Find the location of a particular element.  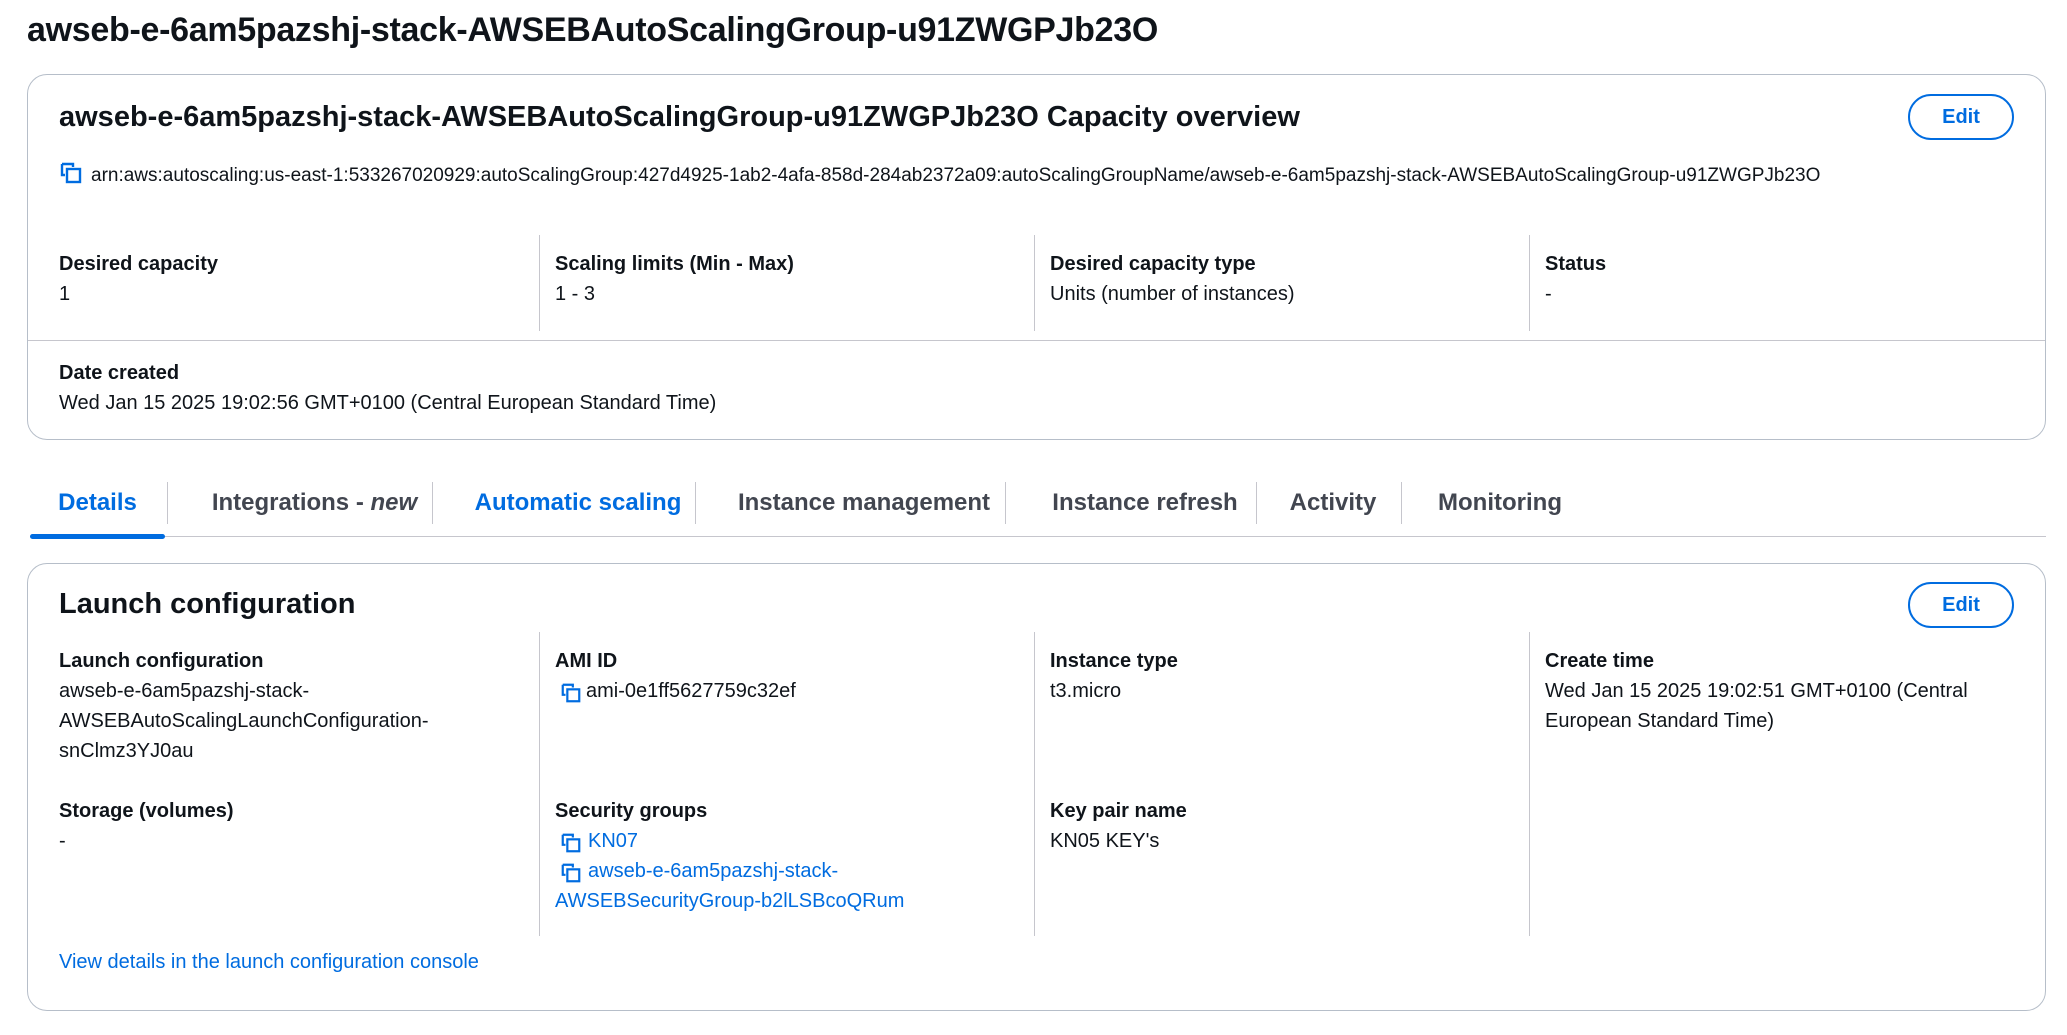

launch-edit-button: Edit is located at coordinates (1961, 605).